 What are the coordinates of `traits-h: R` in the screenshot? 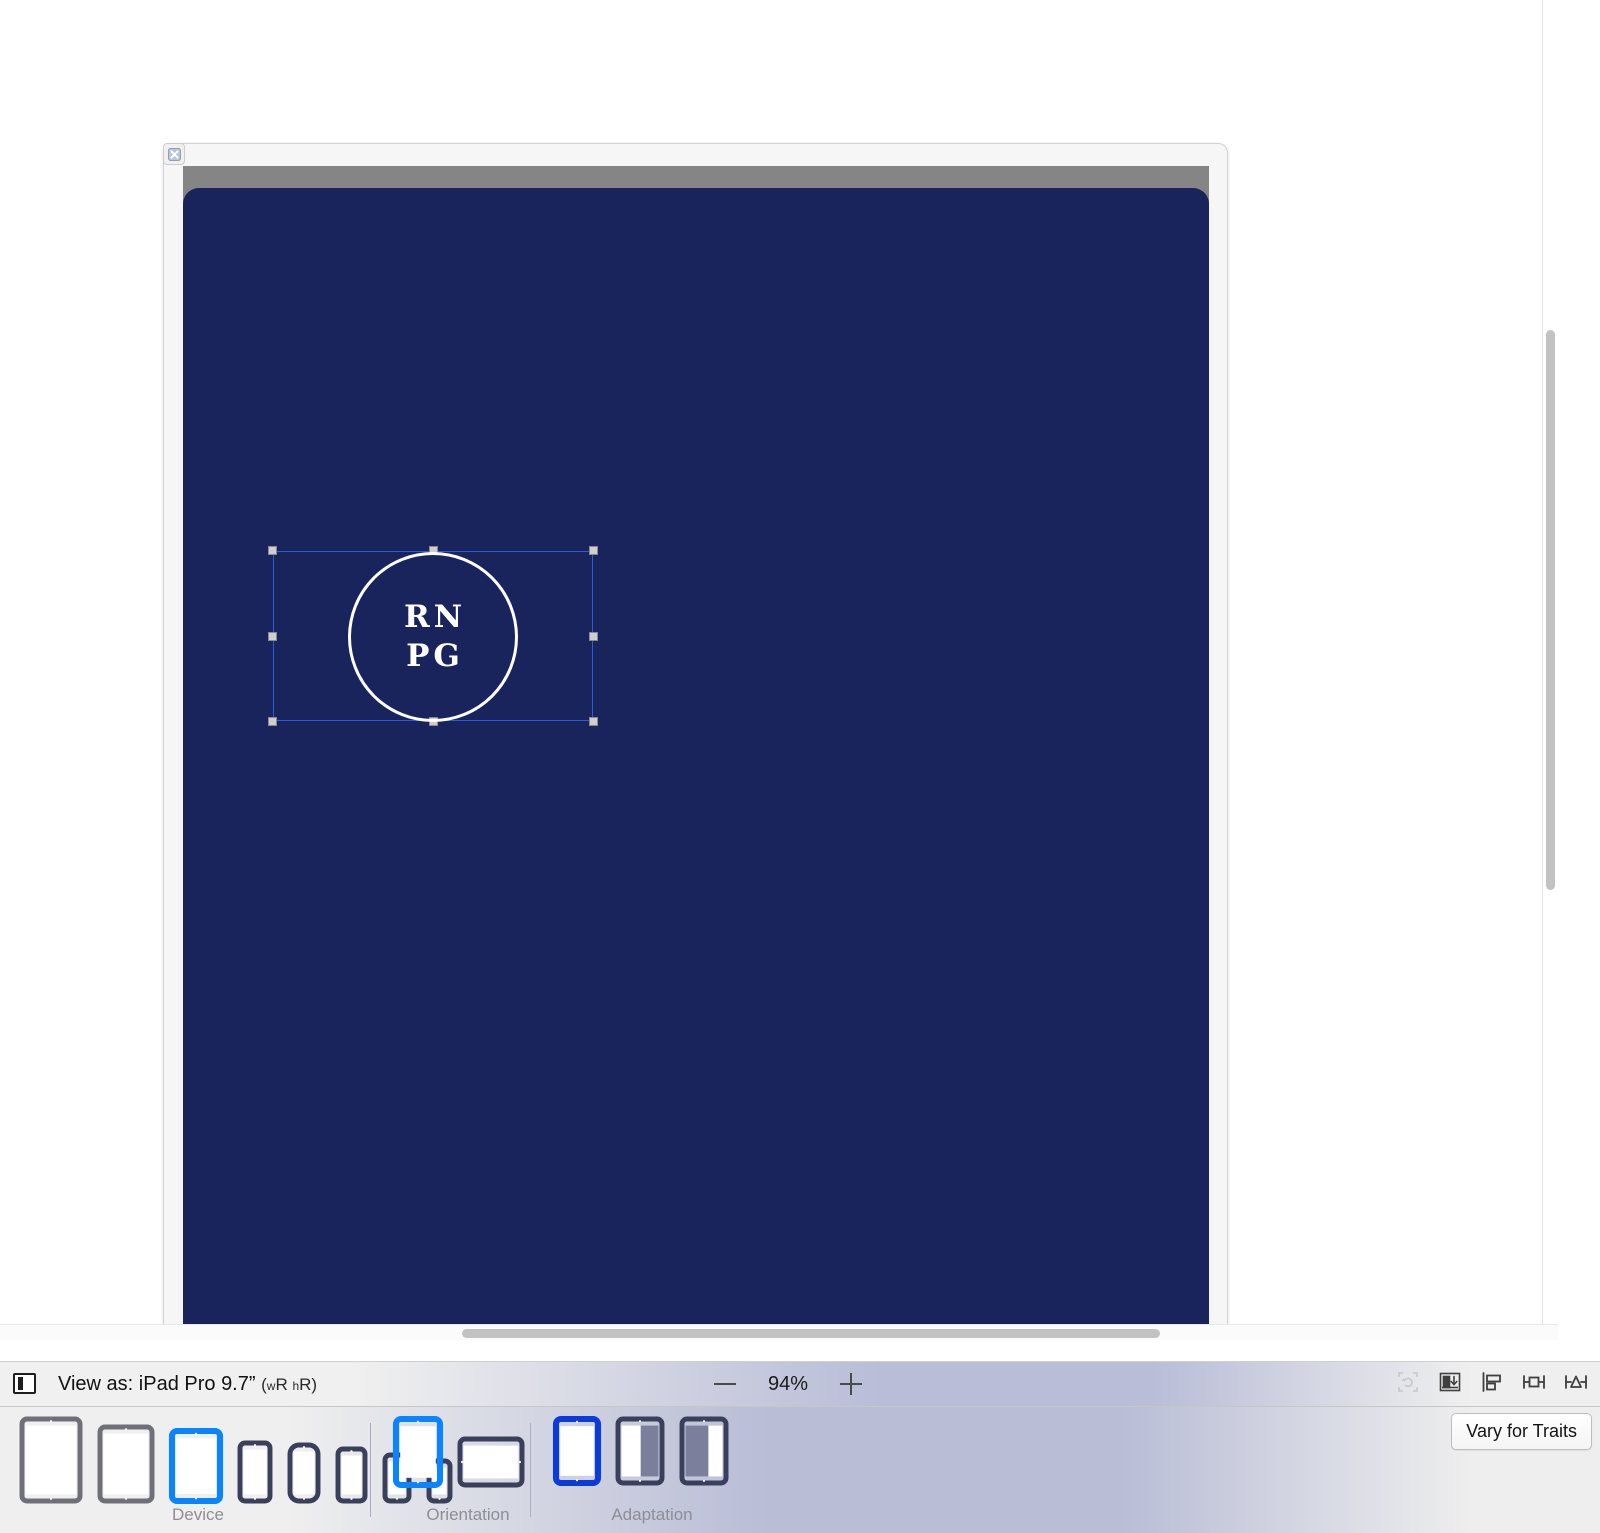 It's located at (305, 1384).